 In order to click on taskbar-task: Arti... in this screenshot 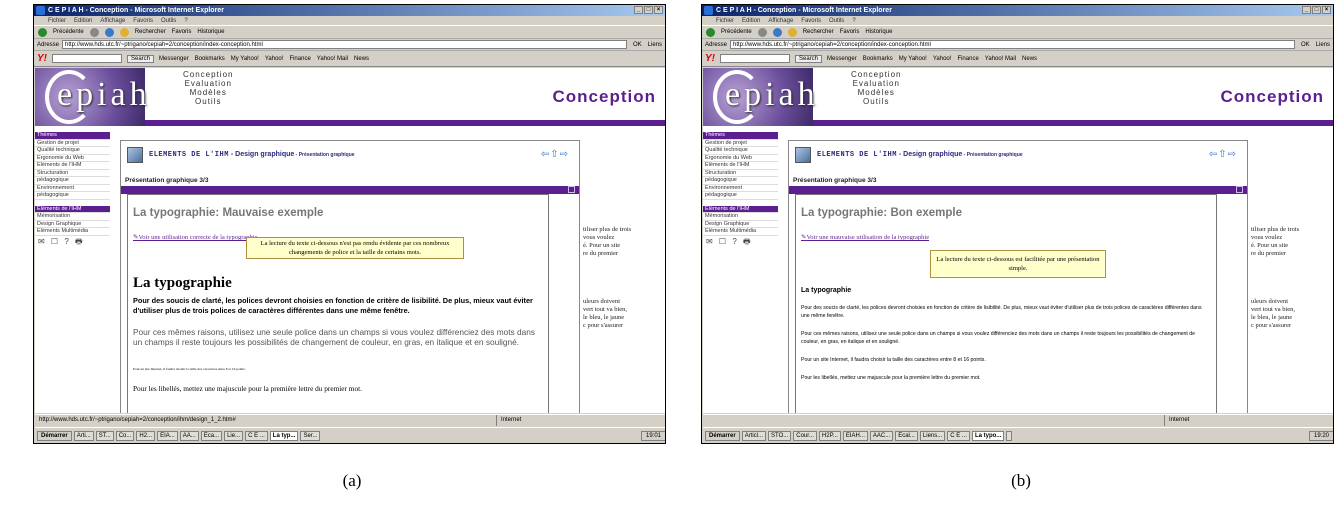, I will do `click(83, 436)`.